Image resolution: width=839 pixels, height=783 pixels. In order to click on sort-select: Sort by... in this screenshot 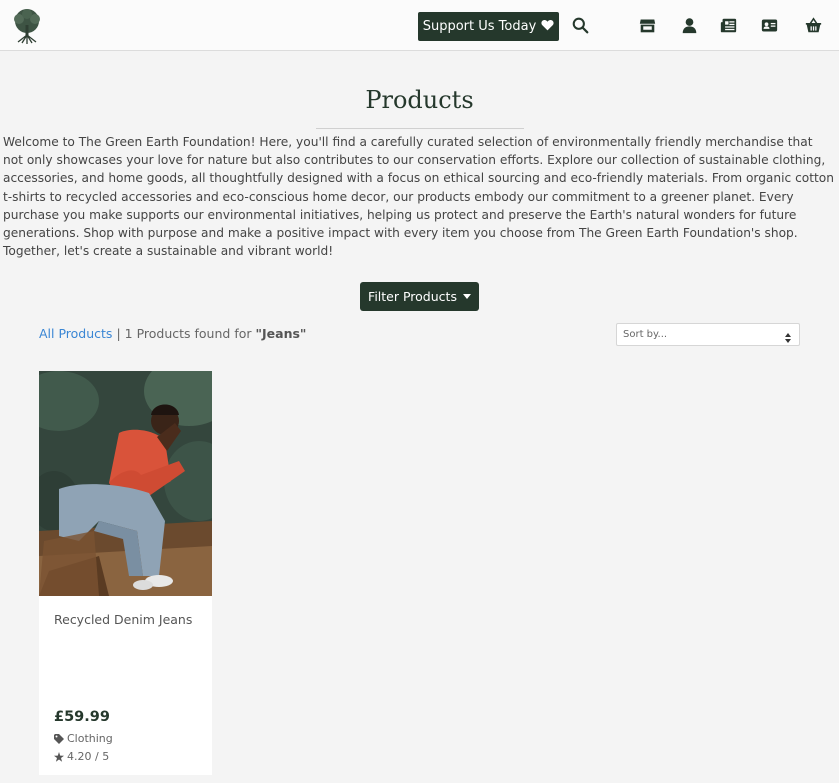, I will do `click(708, 334)`.